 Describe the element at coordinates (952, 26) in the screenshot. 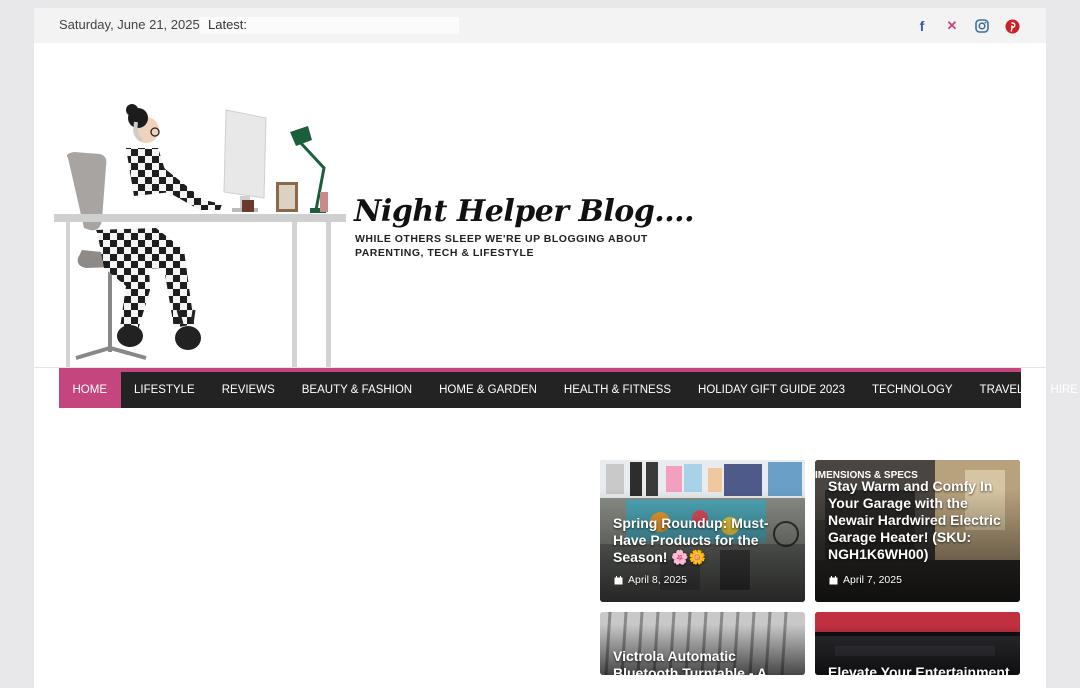

I see `x-twitter-icon: ✕` at that location.